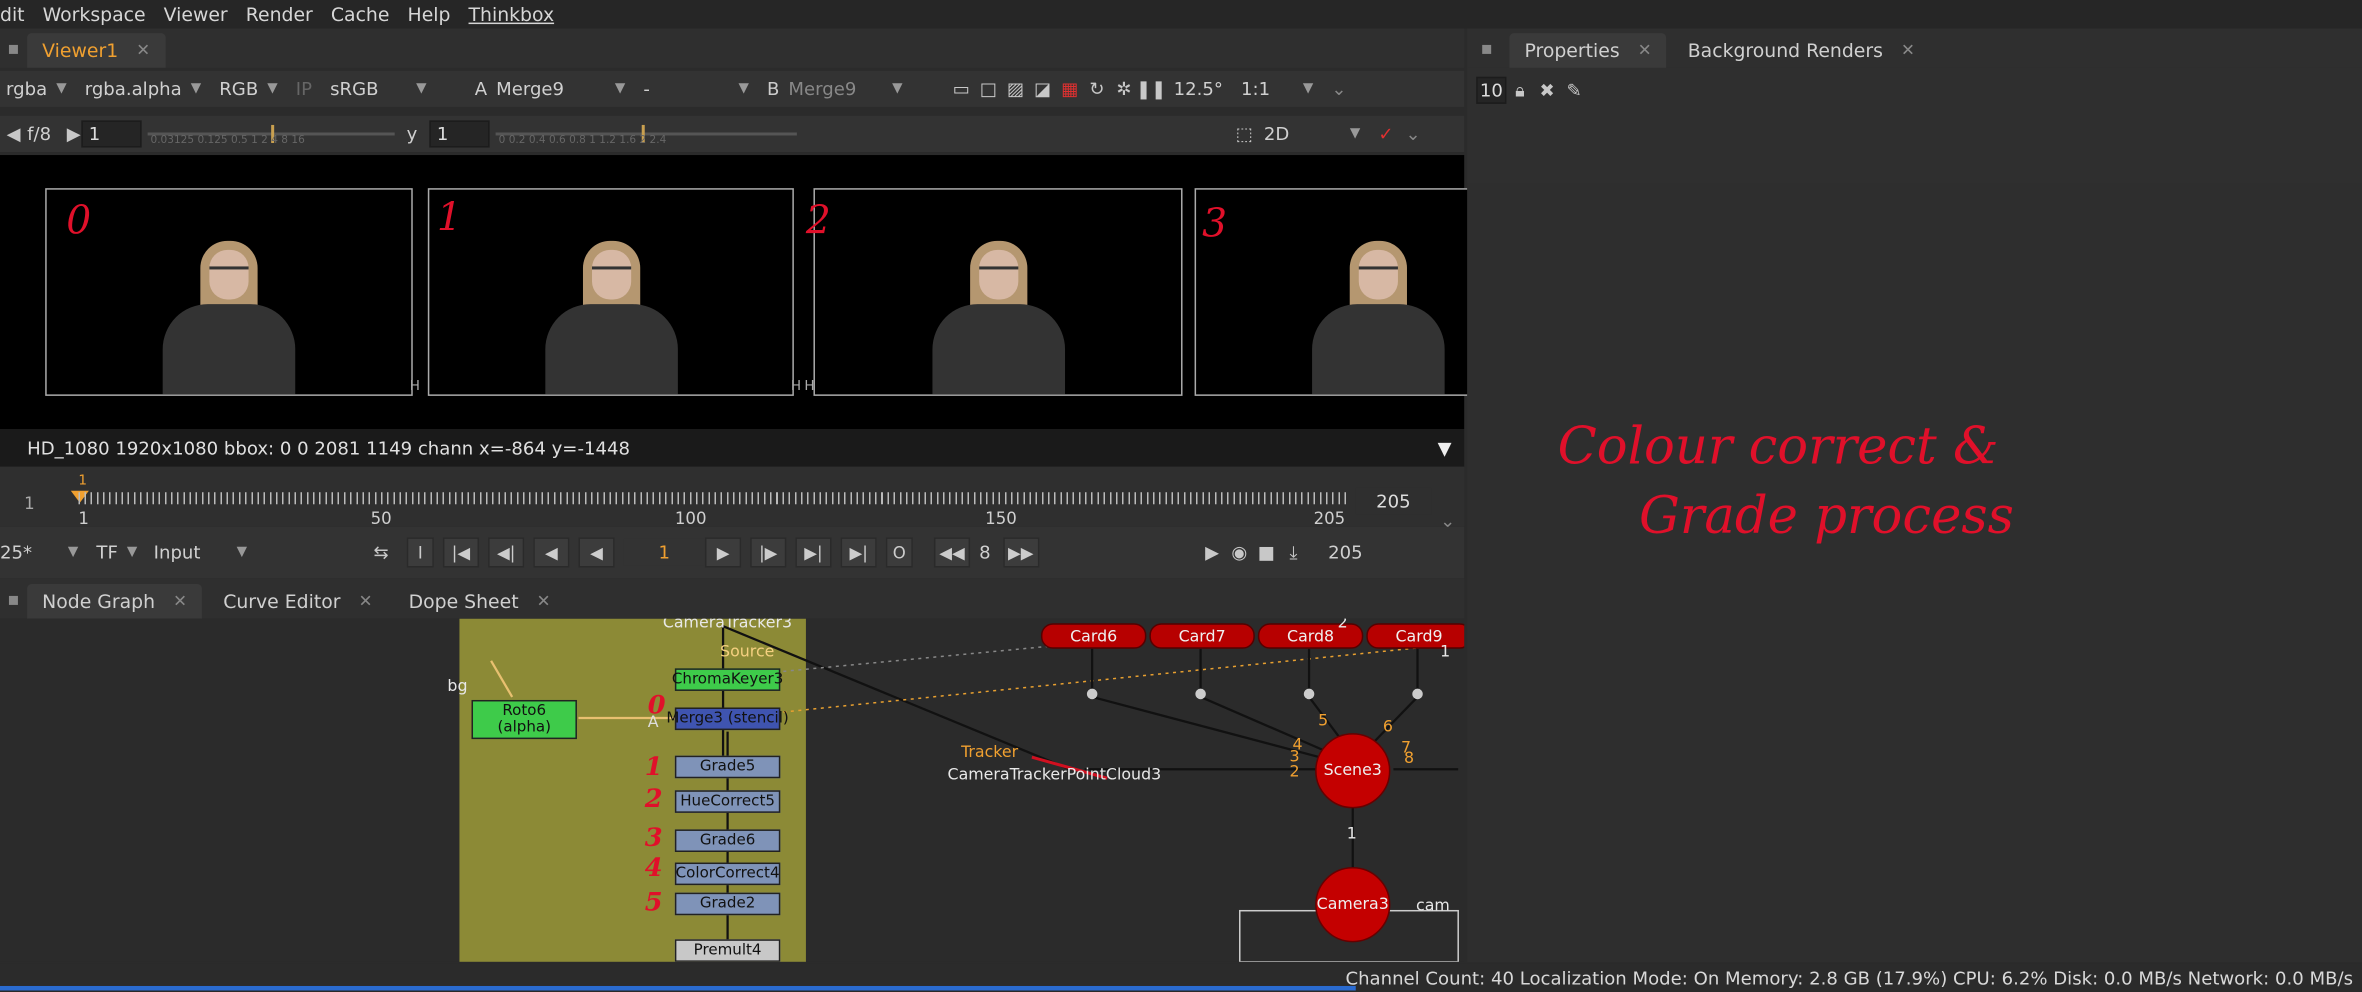 The image size is (2362, 992). Describe the element at coordinates (727, 904) in the screenshot. I see `node-grade2: Grade2` at that location.